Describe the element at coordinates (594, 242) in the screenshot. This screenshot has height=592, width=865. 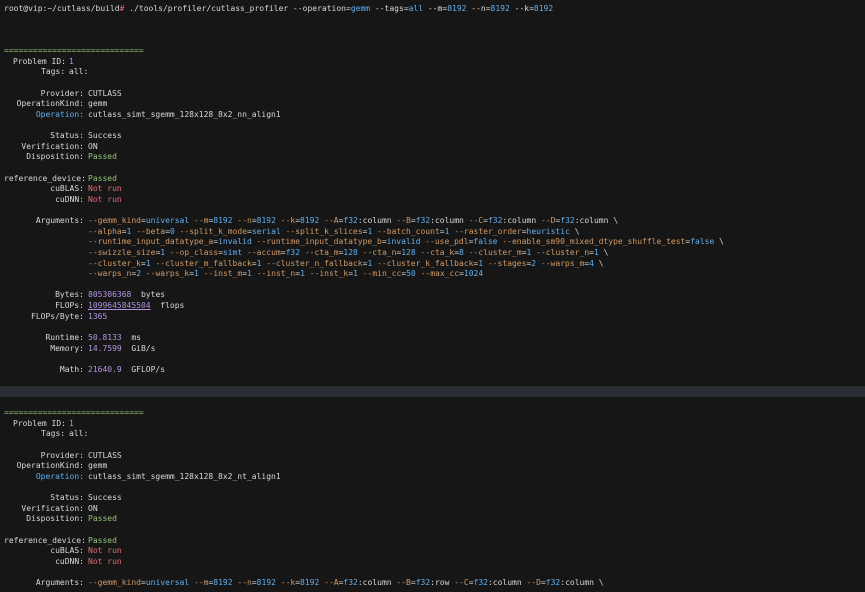
I see `arg-flag: --enable_sm90_mixed_dtype_shuffle_test` at that location.